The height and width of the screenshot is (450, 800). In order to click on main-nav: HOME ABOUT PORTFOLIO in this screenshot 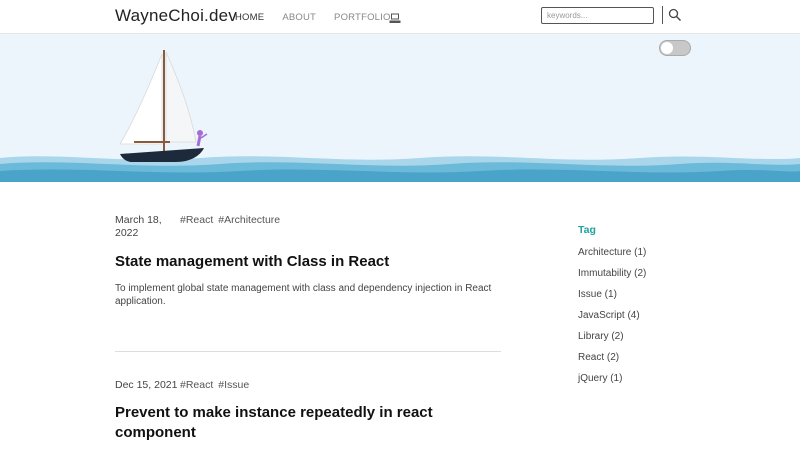, I will do `click(322, 17)`.